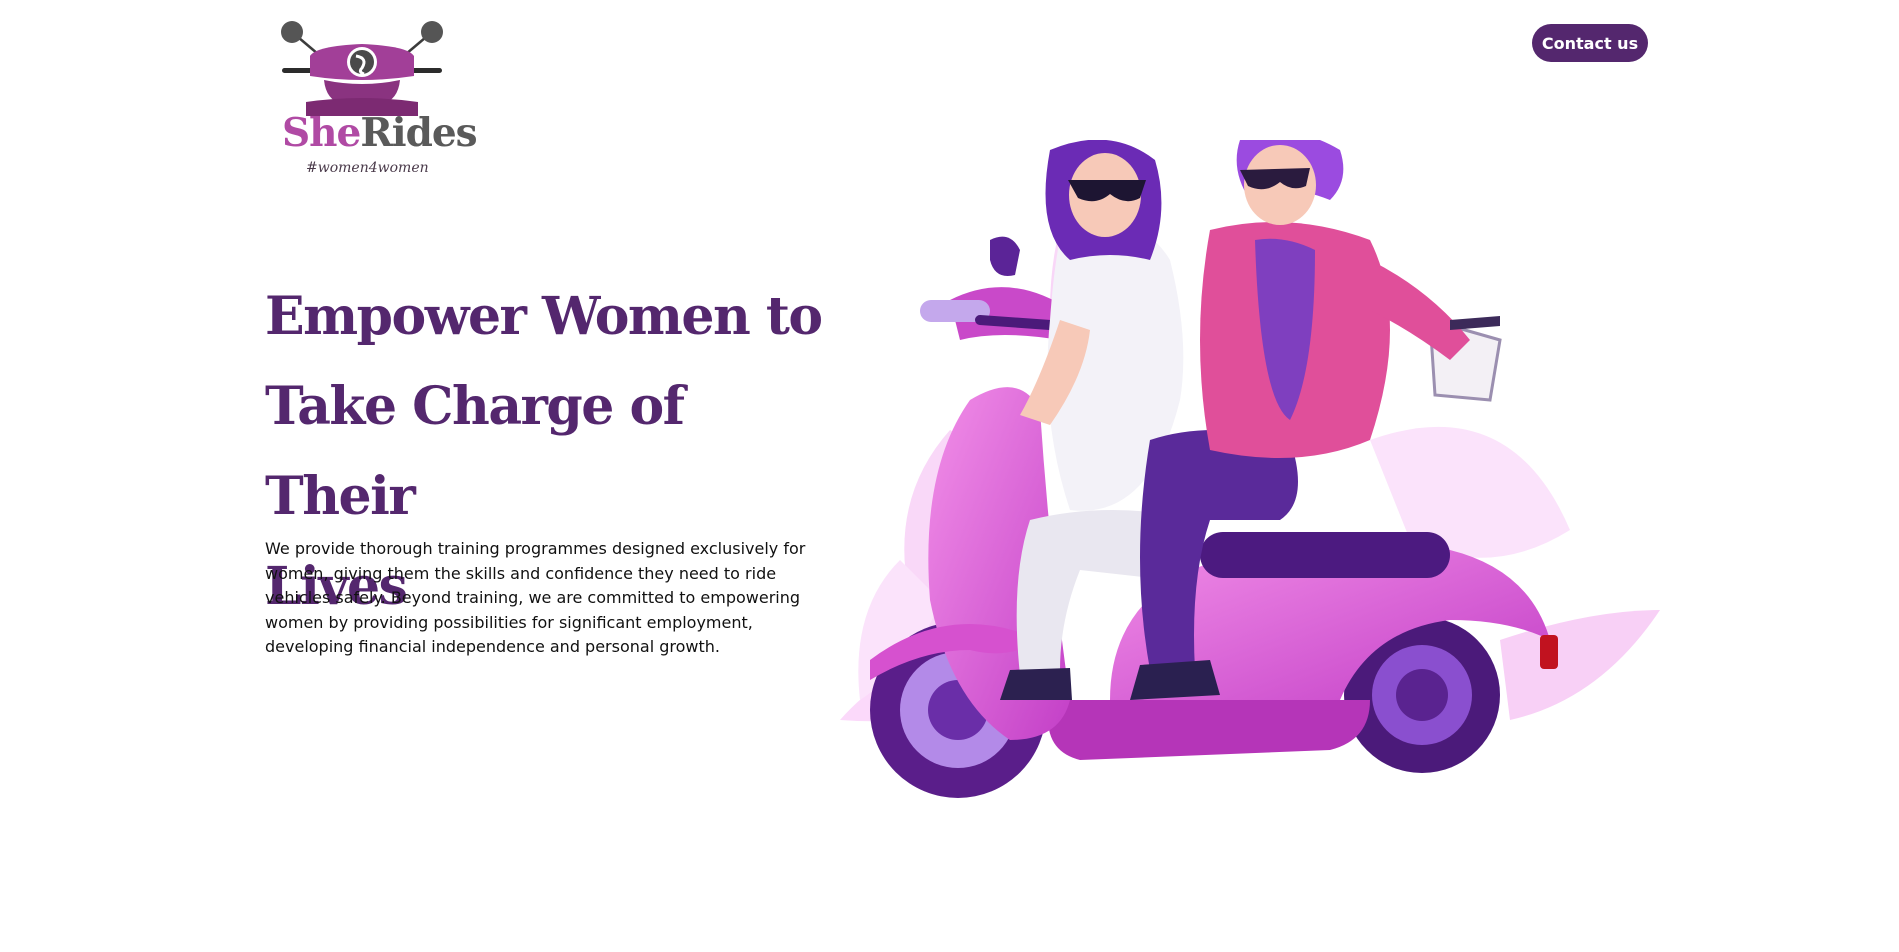  What do you see at coordinates (321, 133) in the screenshot?
I see `logo-she-text: She` at bounding box center [321, 133].